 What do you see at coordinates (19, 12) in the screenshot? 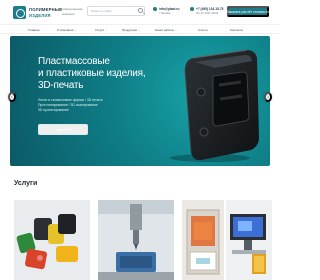
I see `logo-icon` at bounding box center [19, 12].